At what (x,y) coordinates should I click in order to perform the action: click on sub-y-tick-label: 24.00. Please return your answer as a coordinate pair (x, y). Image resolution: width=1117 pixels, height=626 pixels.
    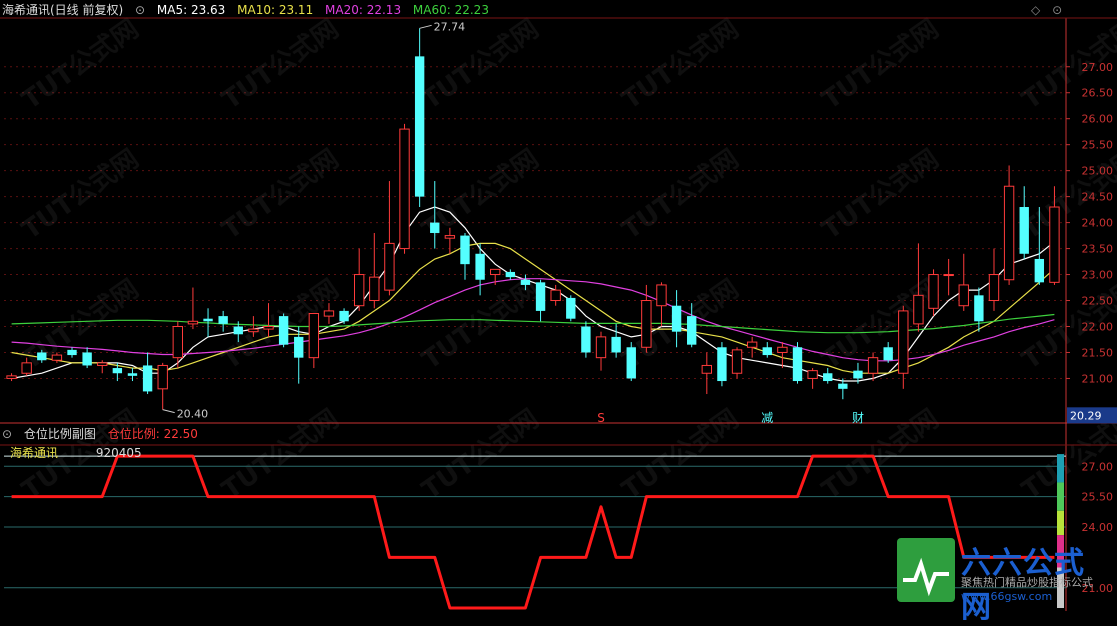
    Looking at the image, I should click on (1098, 527).